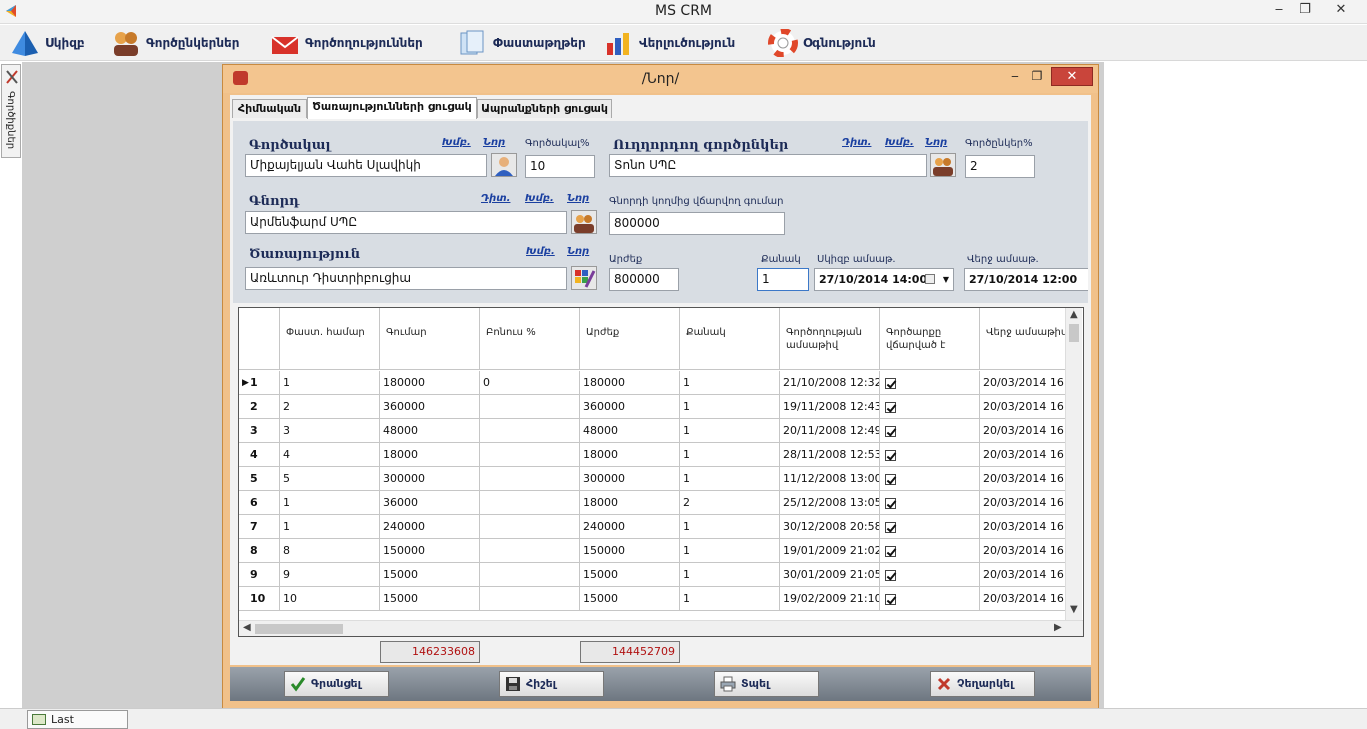 Image resolution: width=1367 pixels, height=729 pixels. Describe the element at coordinates (522, 43) in the screenshot. I see `menu-documents: Փաստաթղթեր` at that location.